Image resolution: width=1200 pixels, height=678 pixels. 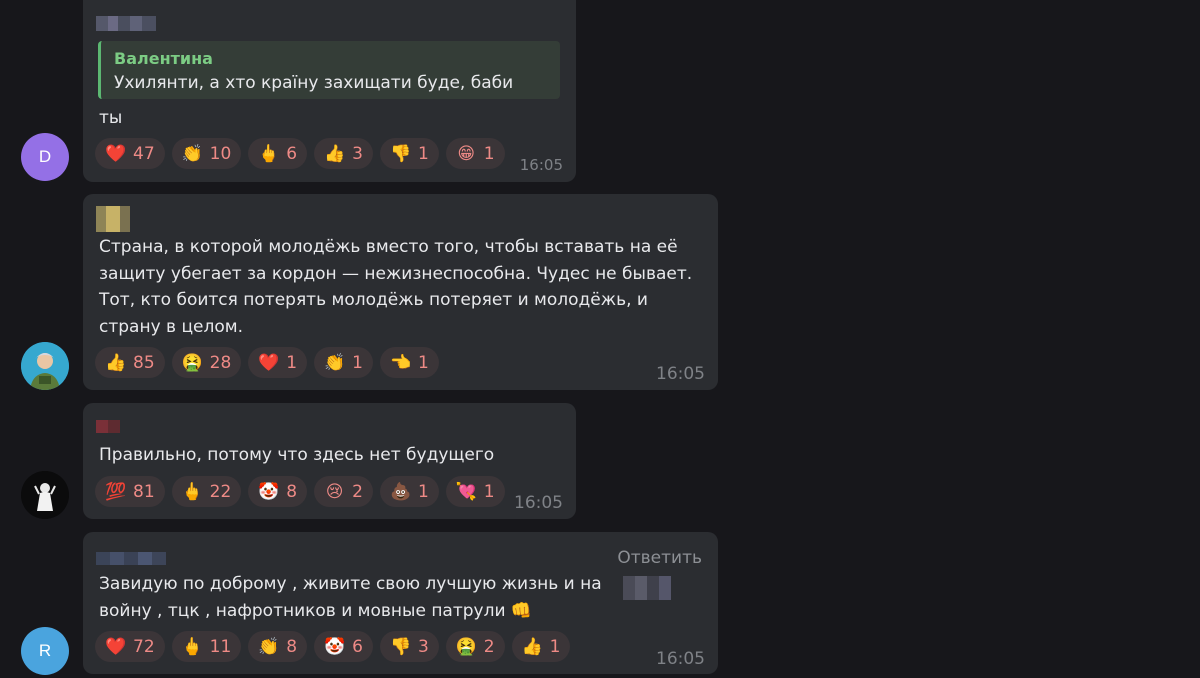 I want to click on reaction-vomit: 🤮 28, so click(x=206, y=362).